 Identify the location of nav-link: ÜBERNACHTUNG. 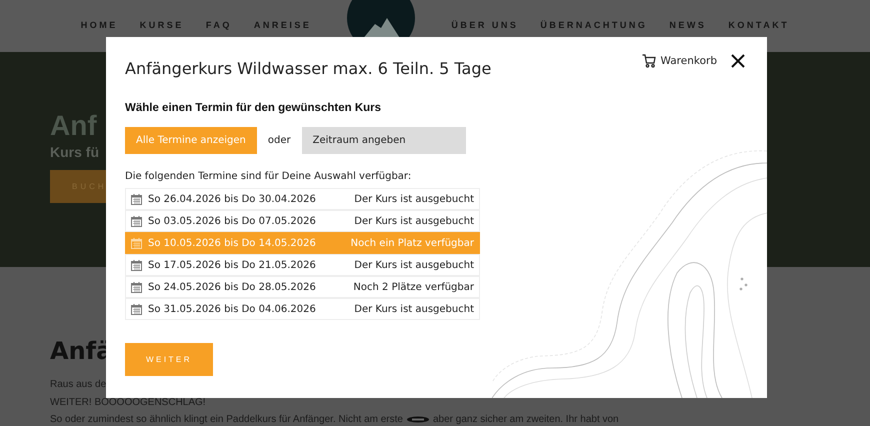
(594, 25).